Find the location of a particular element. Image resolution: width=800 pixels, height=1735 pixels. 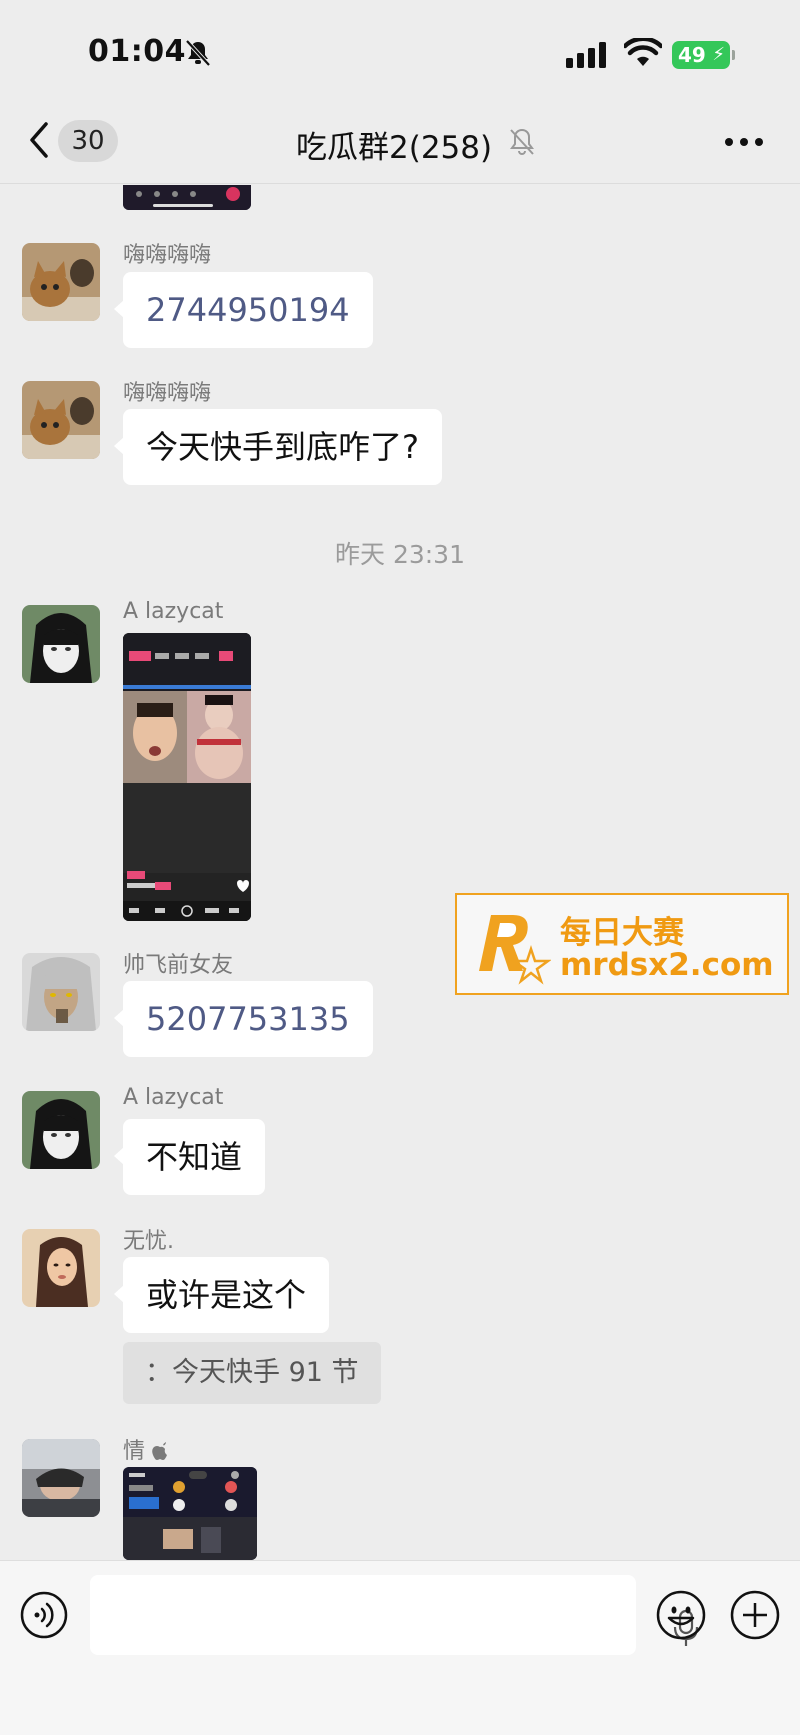

emoji-icon is located at coordinates (681, 1615).